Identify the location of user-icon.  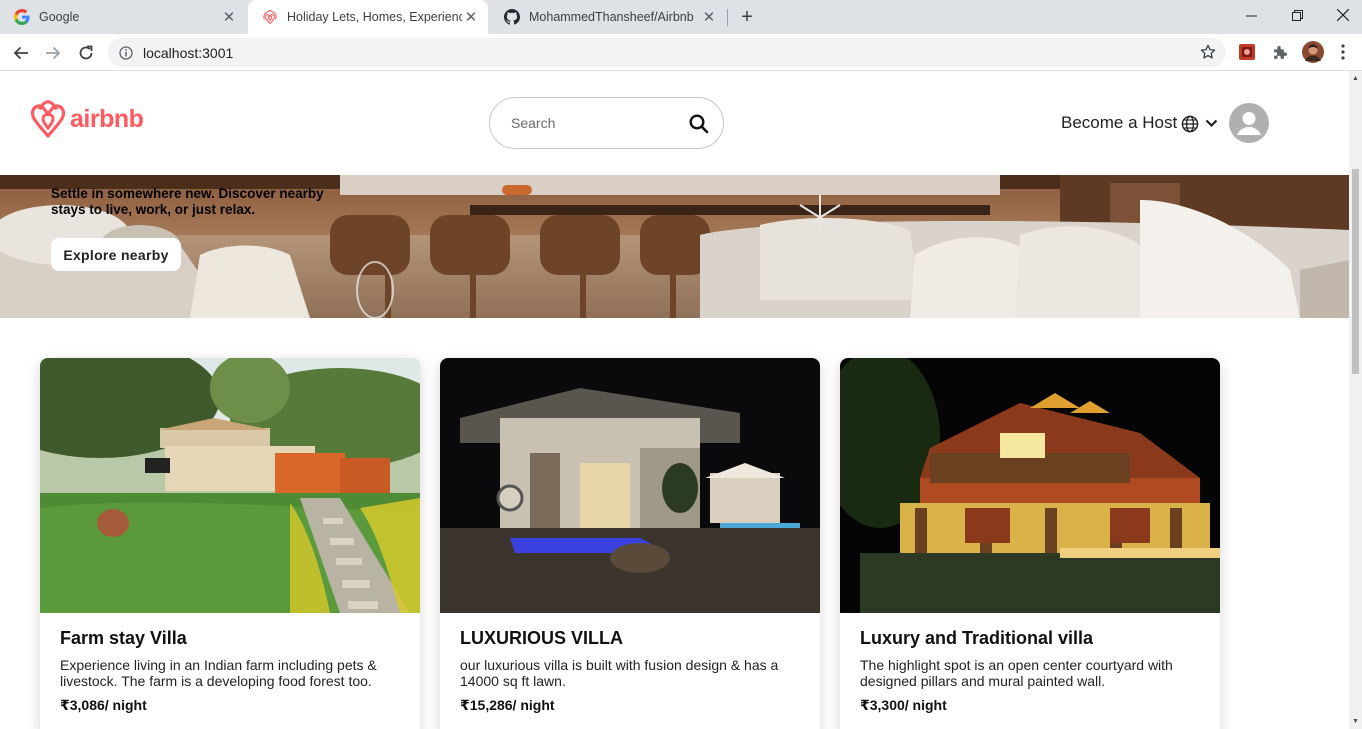
(1249, 123).